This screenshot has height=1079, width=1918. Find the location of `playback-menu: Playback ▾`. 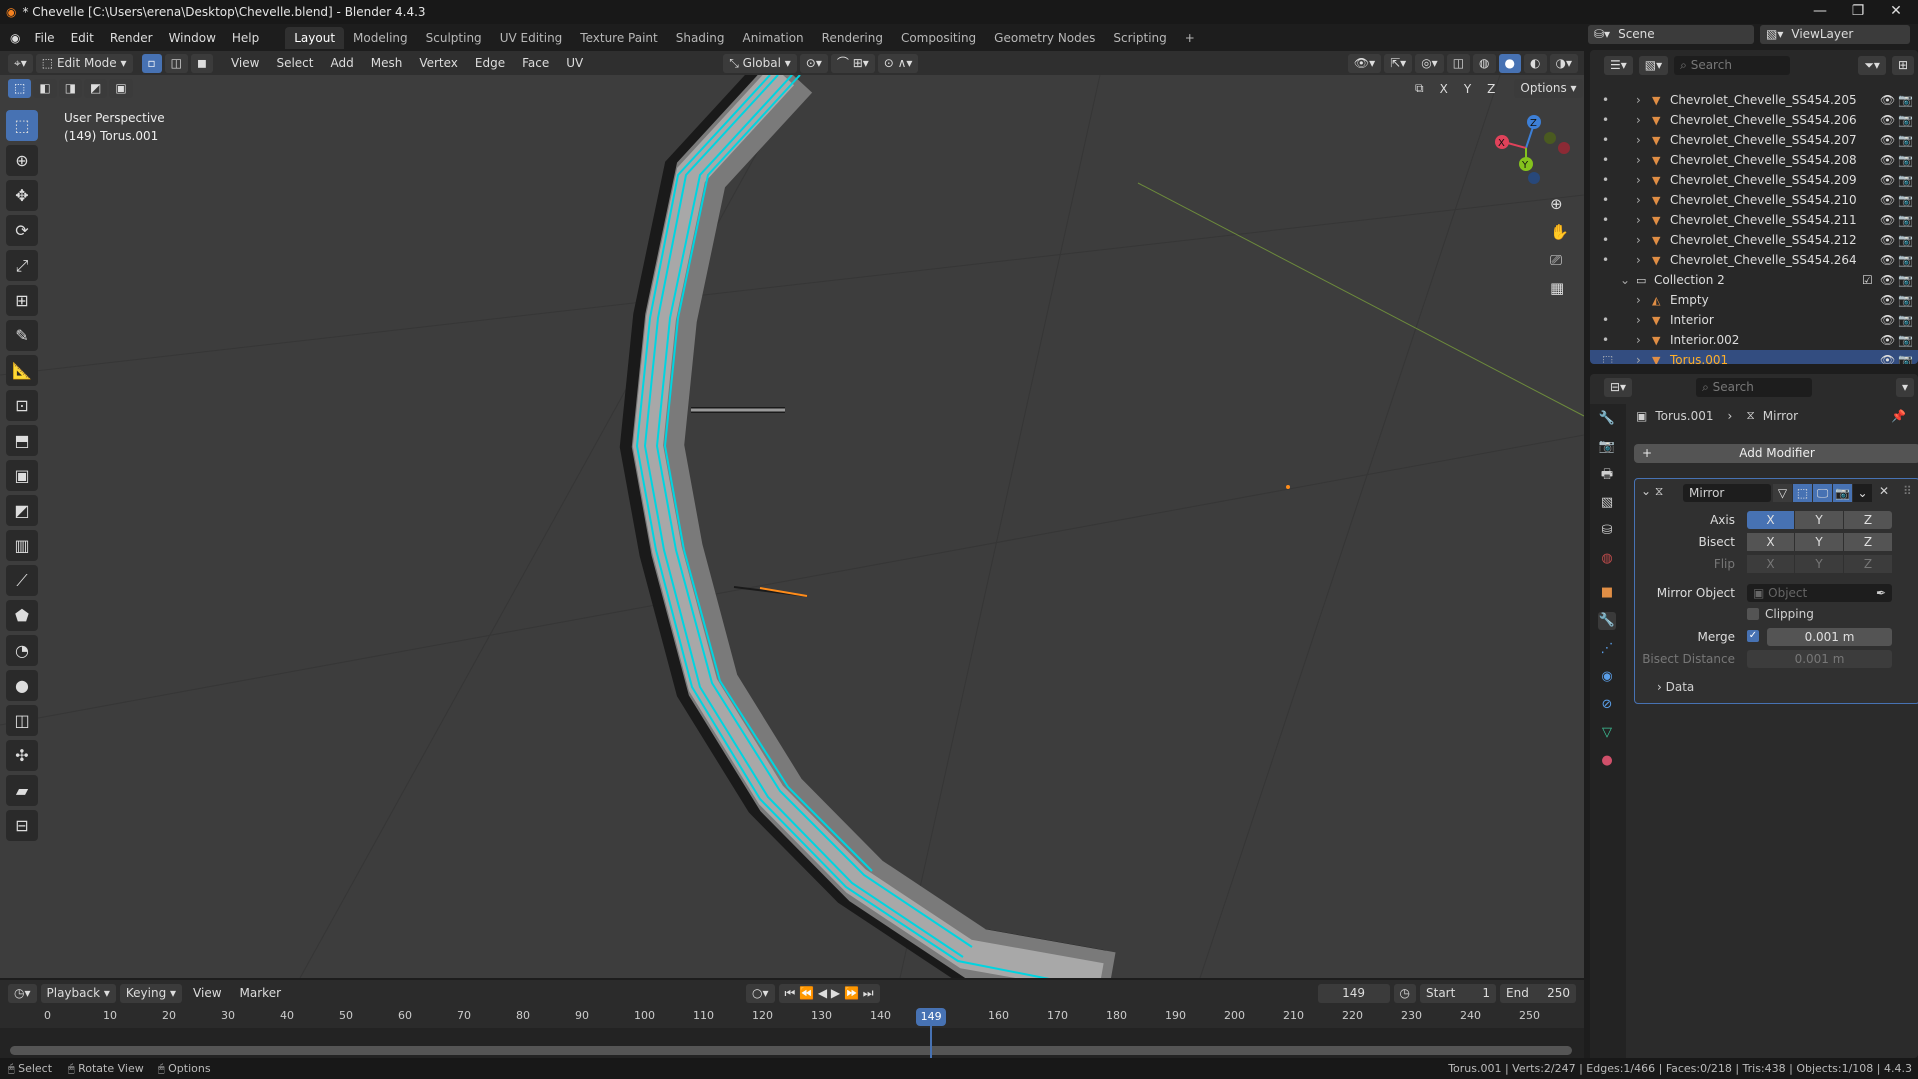

playback-menu: Playback ▾ is located at coordinates (78, 993).